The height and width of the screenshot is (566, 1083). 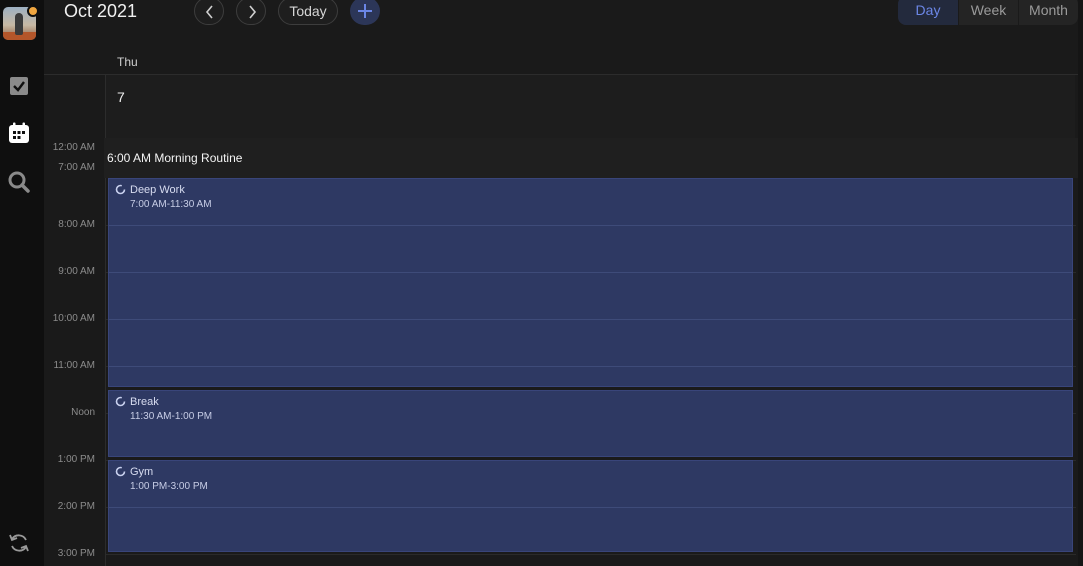 I want to click on collapsed-event-label: 6:00 AM Morning Routine, so click(x=174, y=158).